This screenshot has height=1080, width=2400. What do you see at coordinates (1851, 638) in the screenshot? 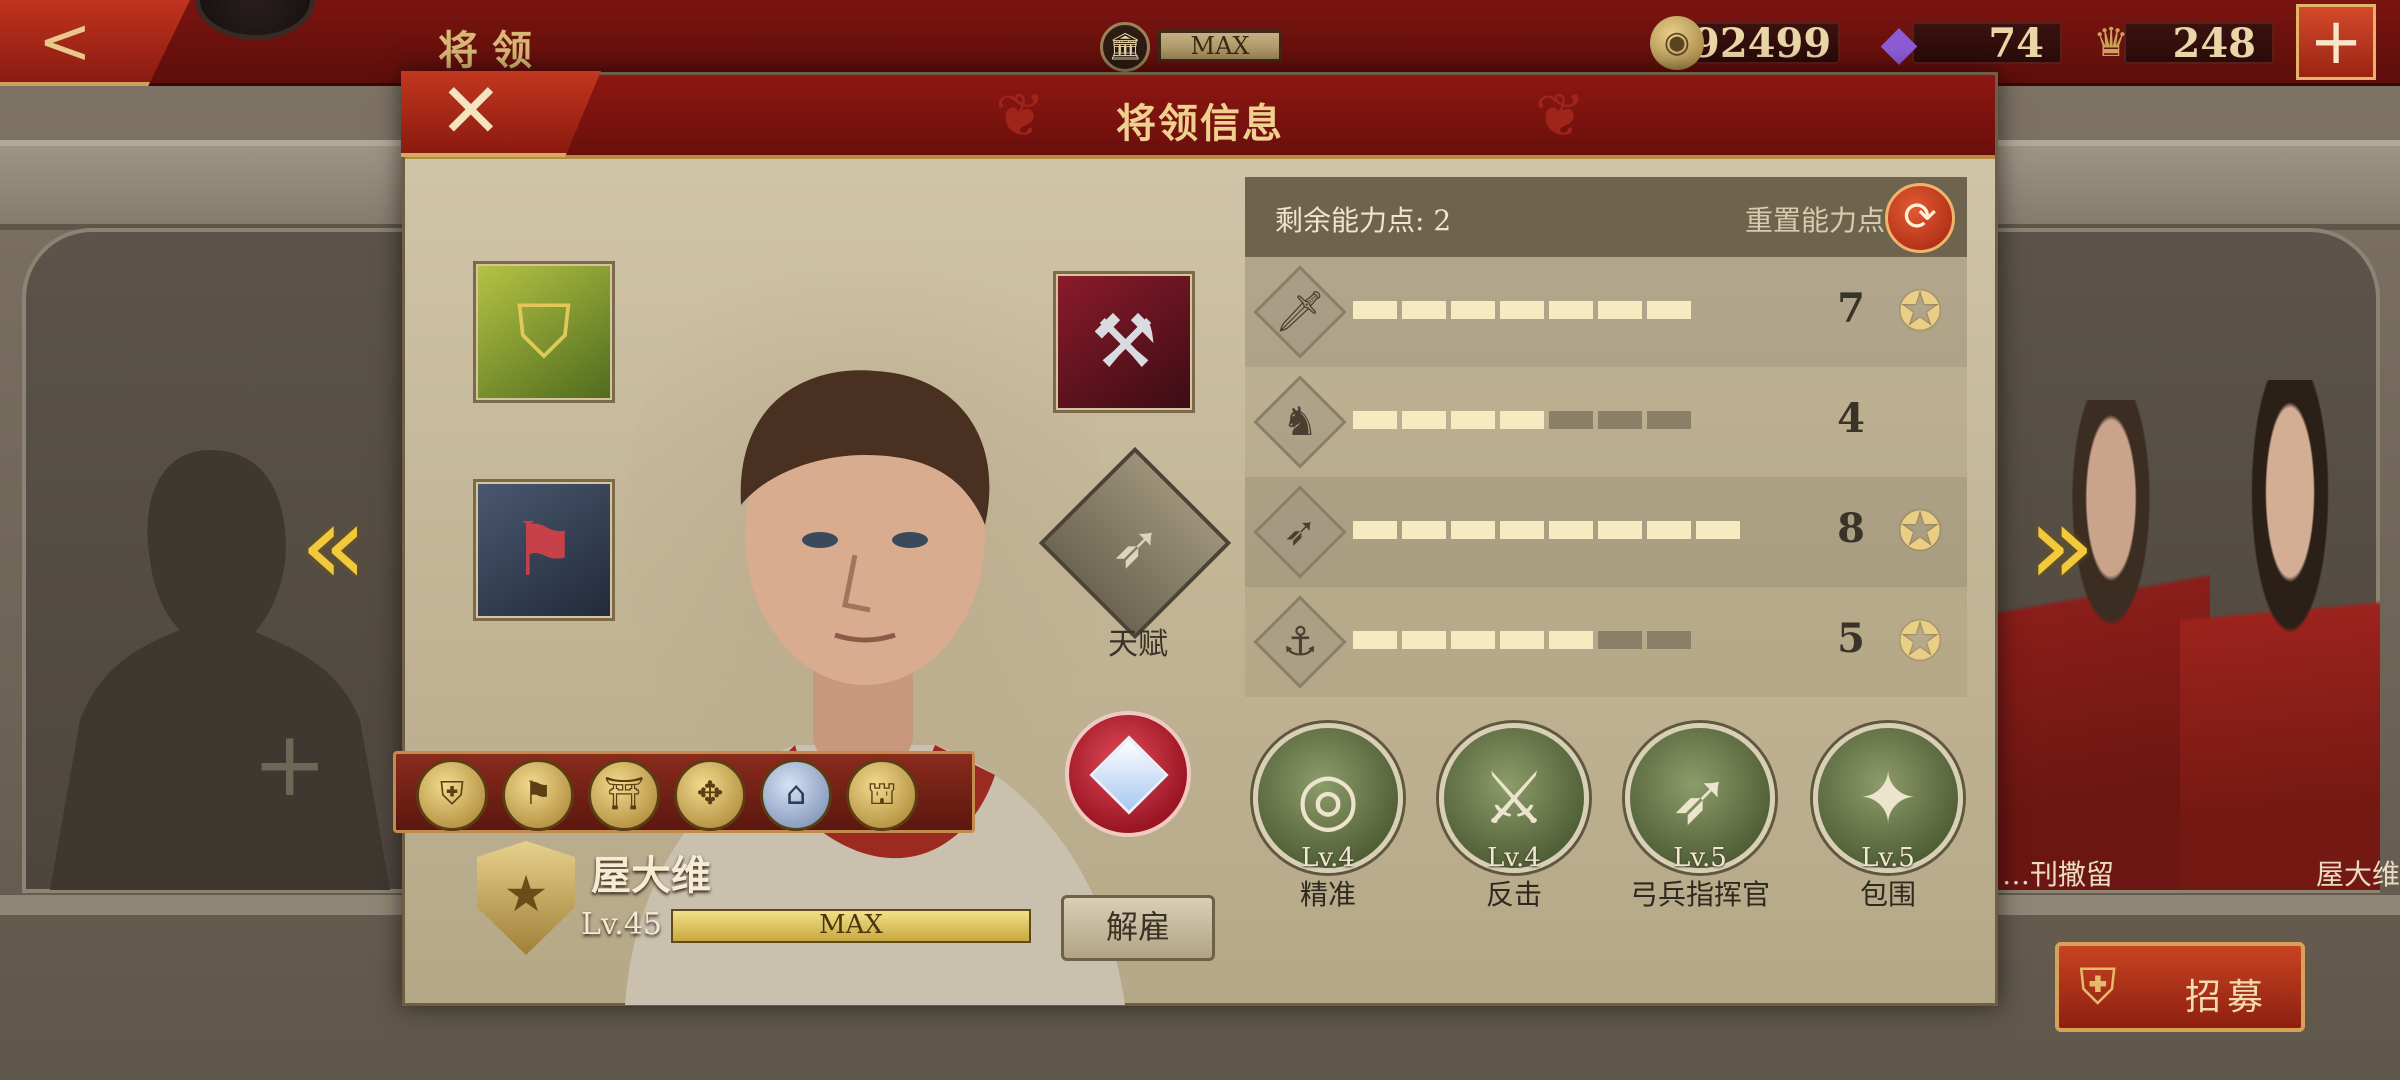
I see `stat-value: 5` at bounding box center [1851, 638].